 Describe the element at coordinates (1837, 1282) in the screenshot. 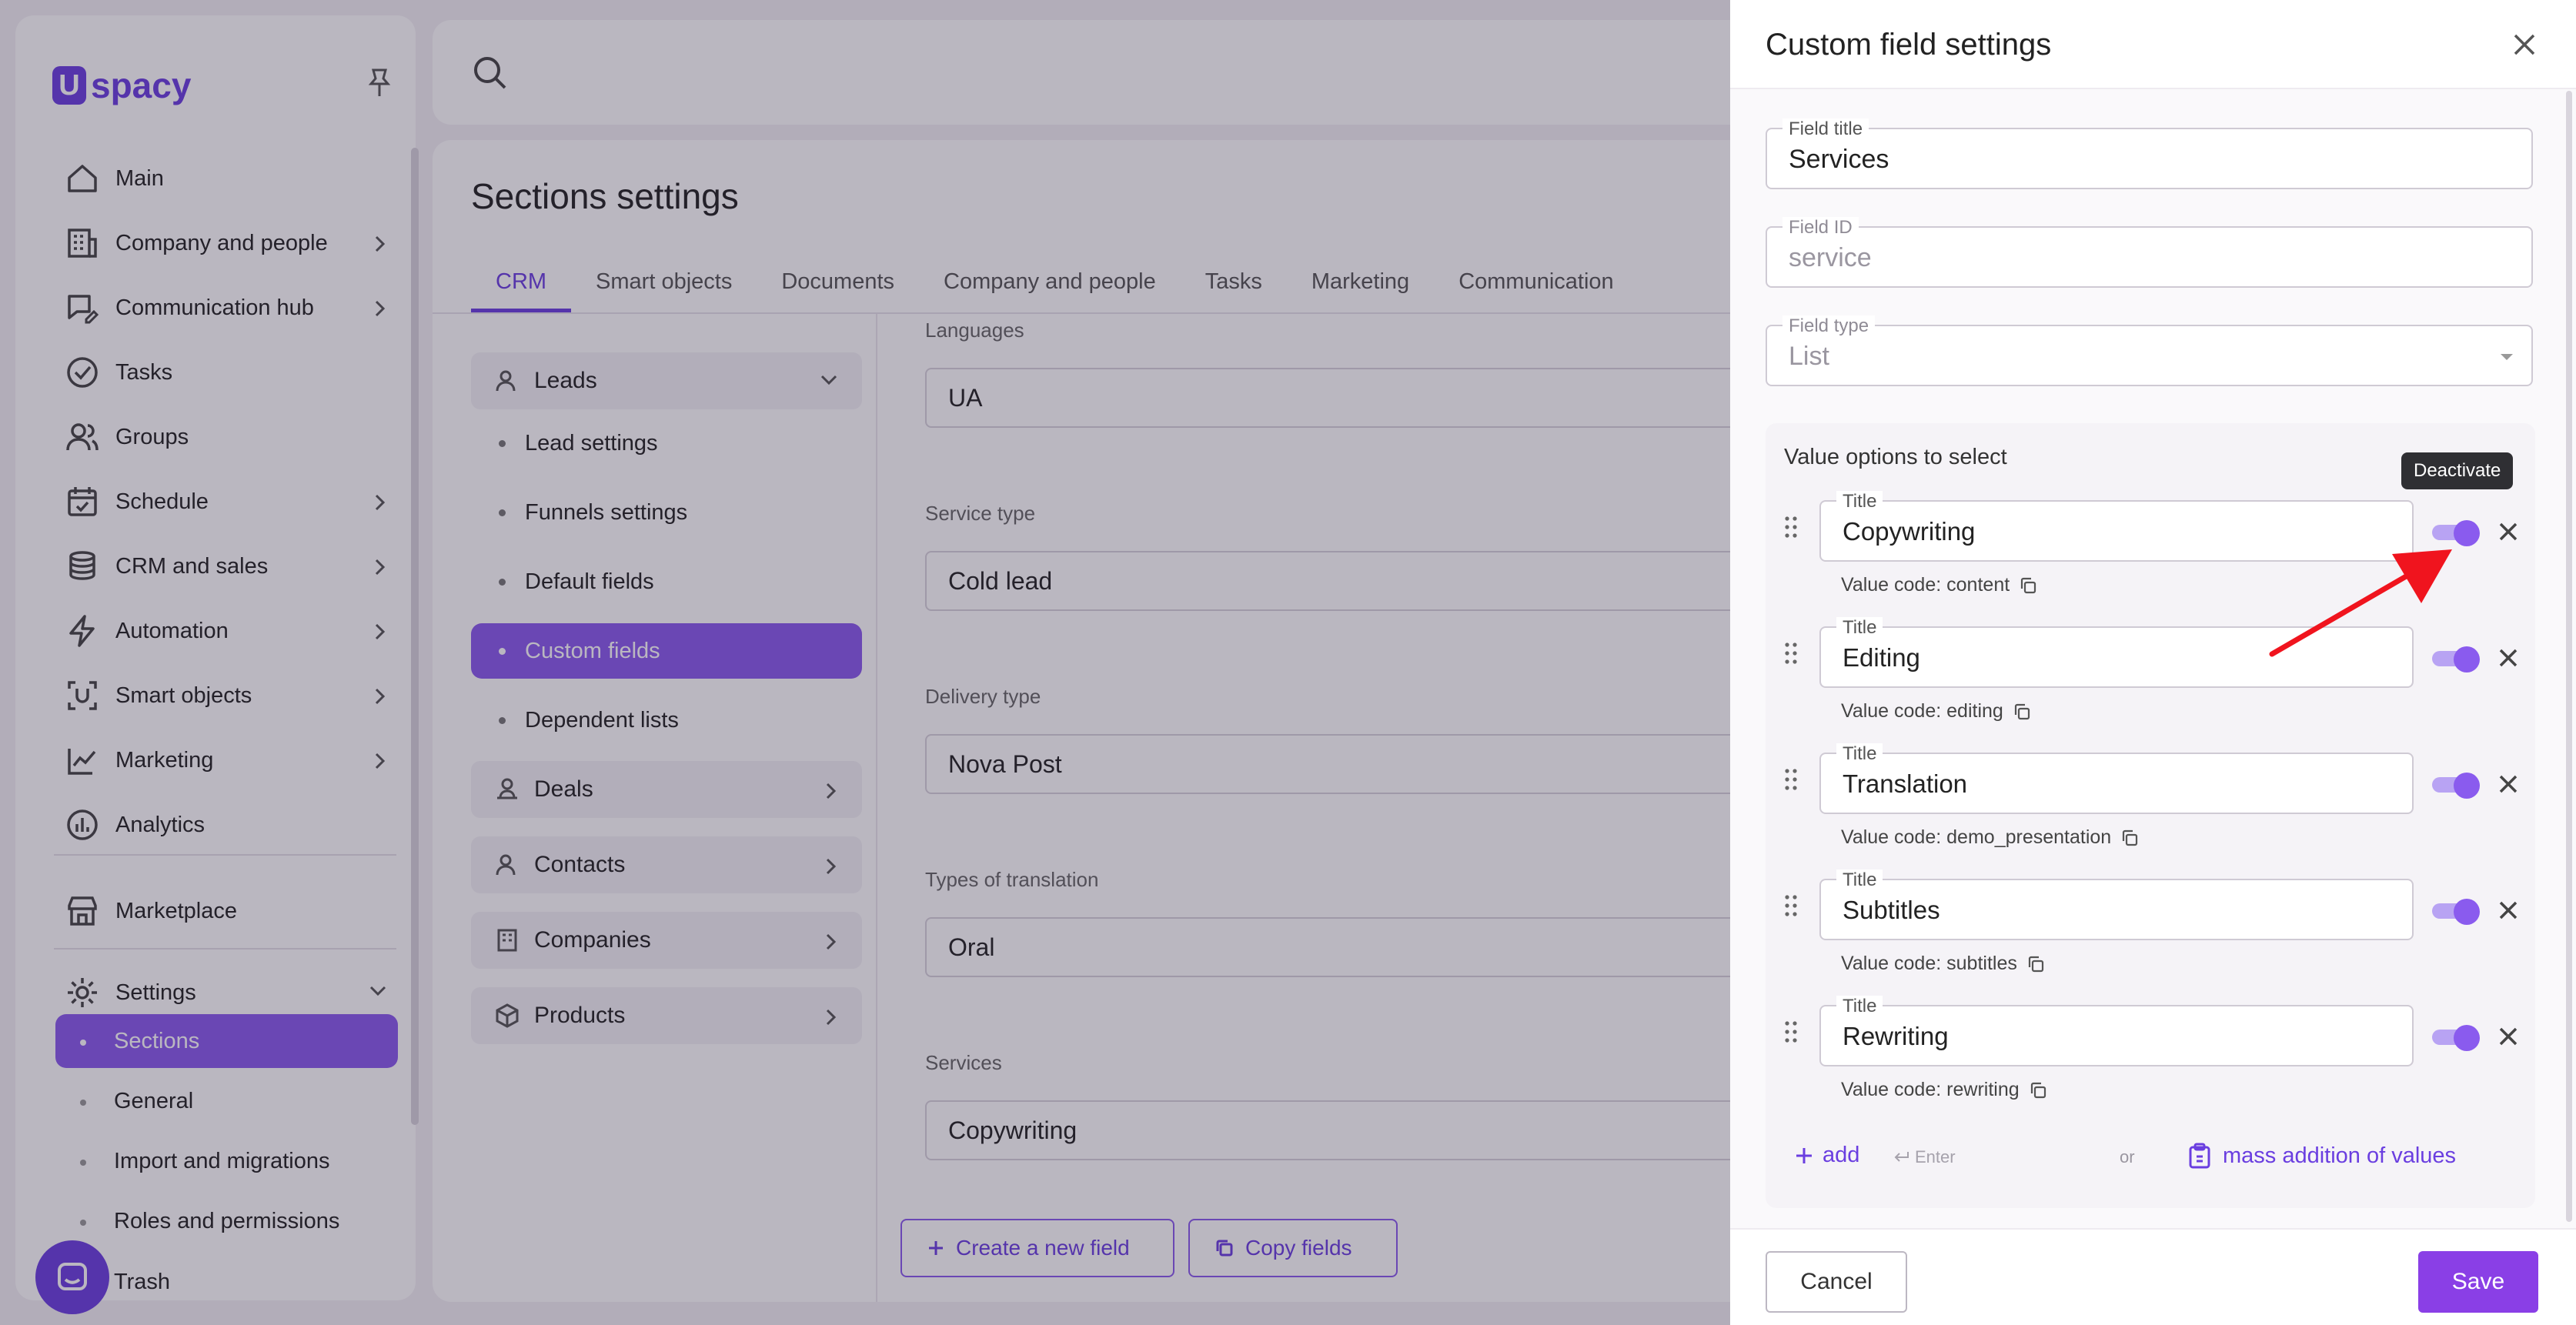

I see `cancel-button: Cancel` at that location.